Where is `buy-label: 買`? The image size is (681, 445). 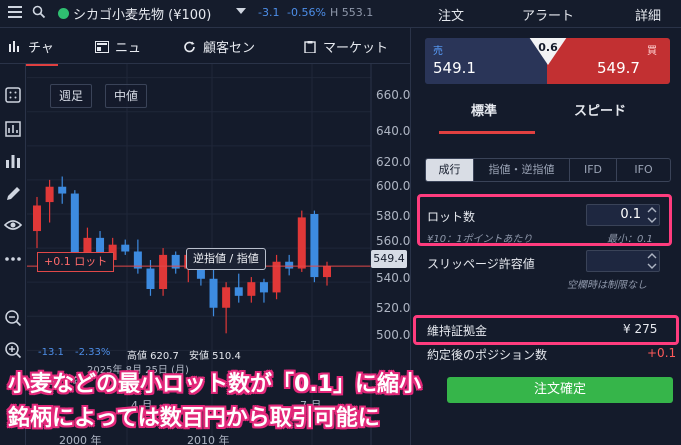
buy-label: 買 is located at coordinates (652, 51).